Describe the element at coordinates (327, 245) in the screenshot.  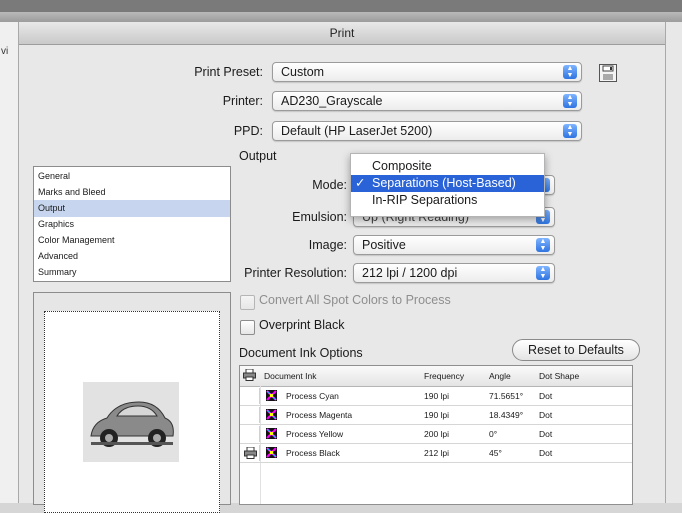
I see `image-label: Image:` at that location.